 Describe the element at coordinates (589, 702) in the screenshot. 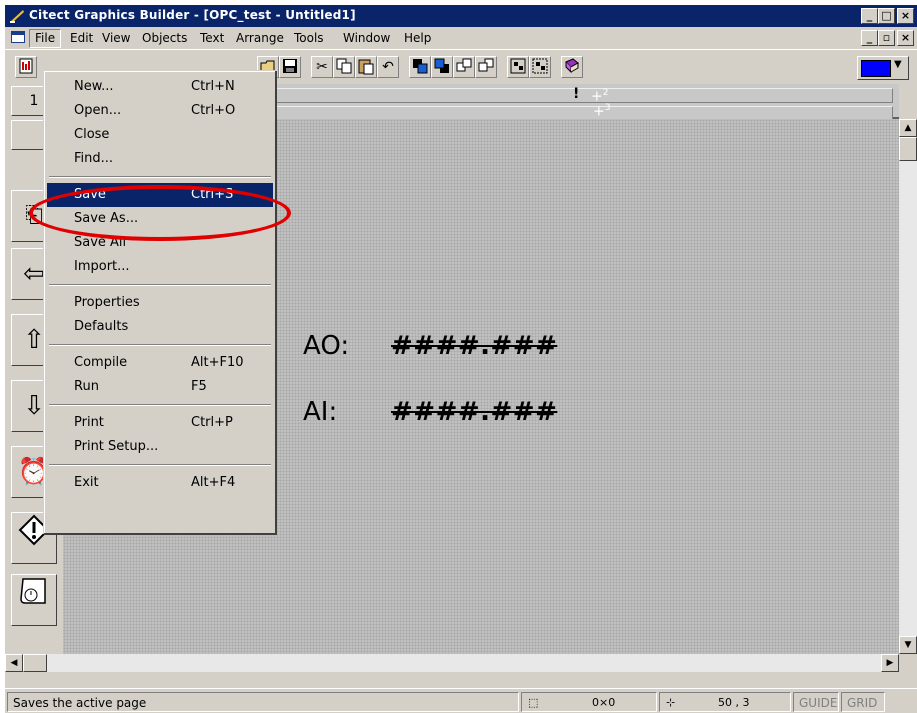

I see `size-panel: ⬚ 0×0` at that location.